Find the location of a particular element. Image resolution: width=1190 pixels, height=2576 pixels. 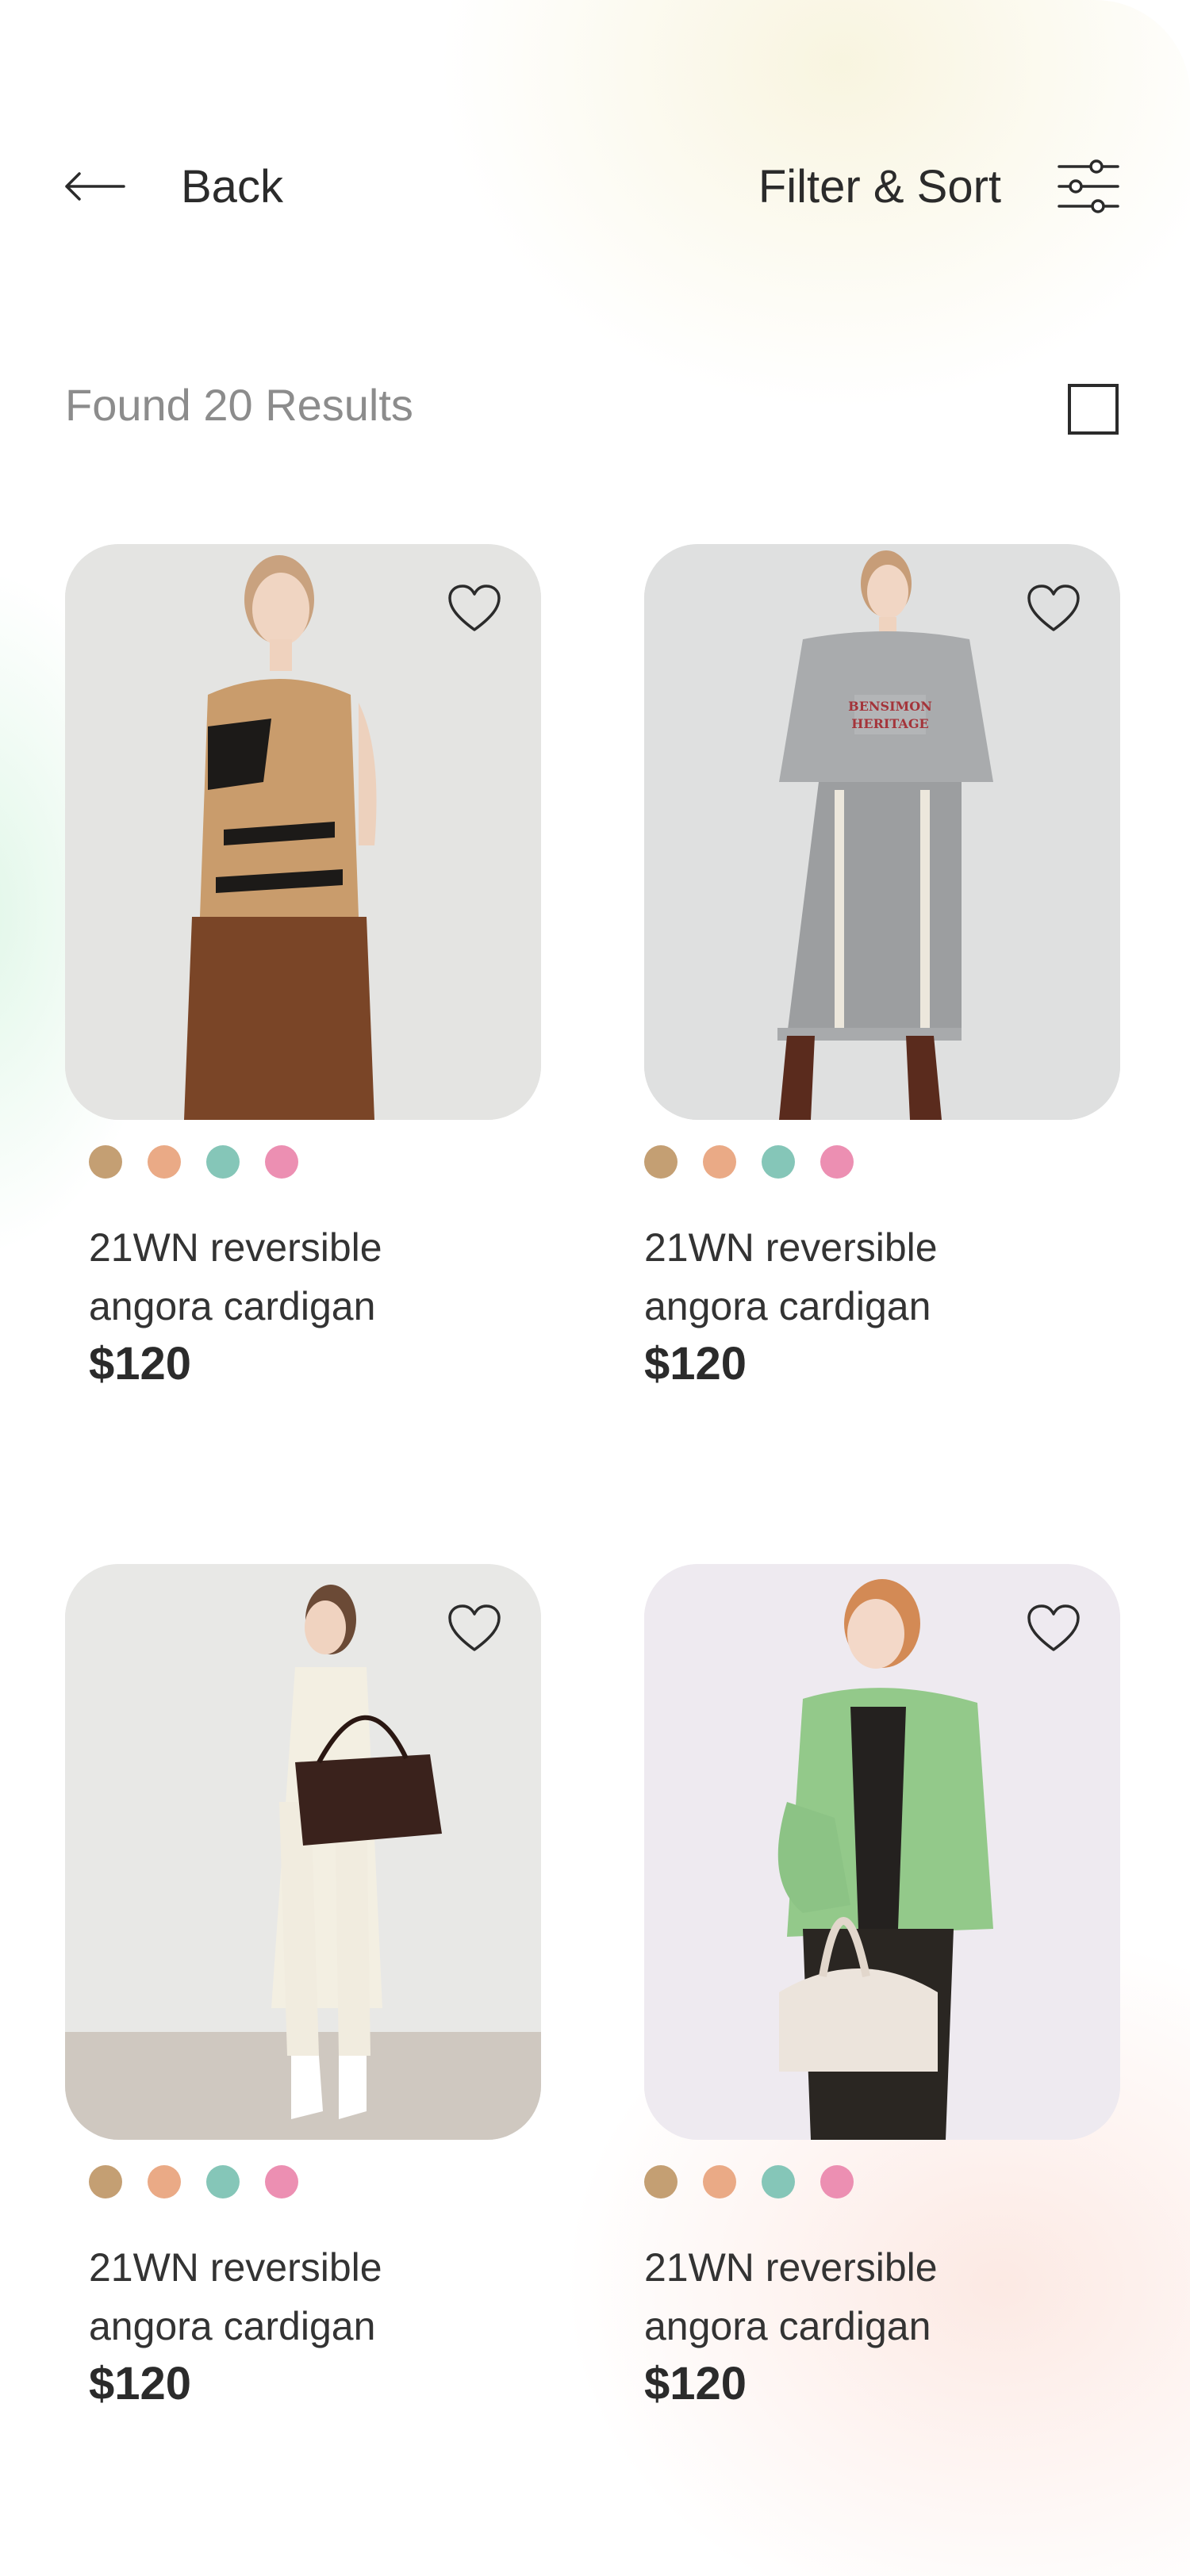

back-button: Back is located at coordinates (173, 187).